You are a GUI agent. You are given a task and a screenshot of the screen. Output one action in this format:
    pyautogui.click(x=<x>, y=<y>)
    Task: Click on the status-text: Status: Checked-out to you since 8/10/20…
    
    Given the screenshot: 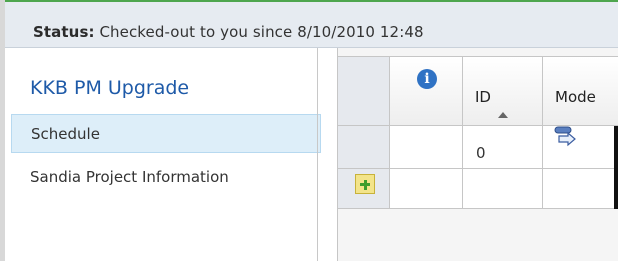 What is the action you would take?
    pyautogui.click(x=228, y=32)
    